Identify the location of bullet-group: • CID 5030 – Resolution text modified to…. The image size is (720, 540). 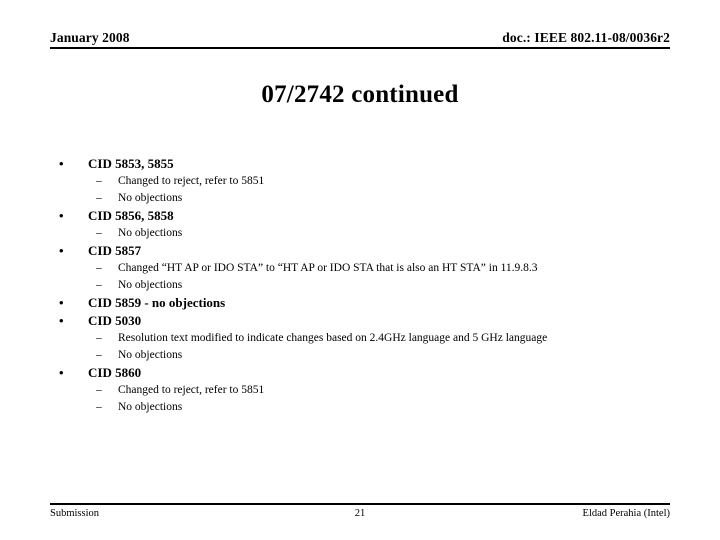
(365, 338).